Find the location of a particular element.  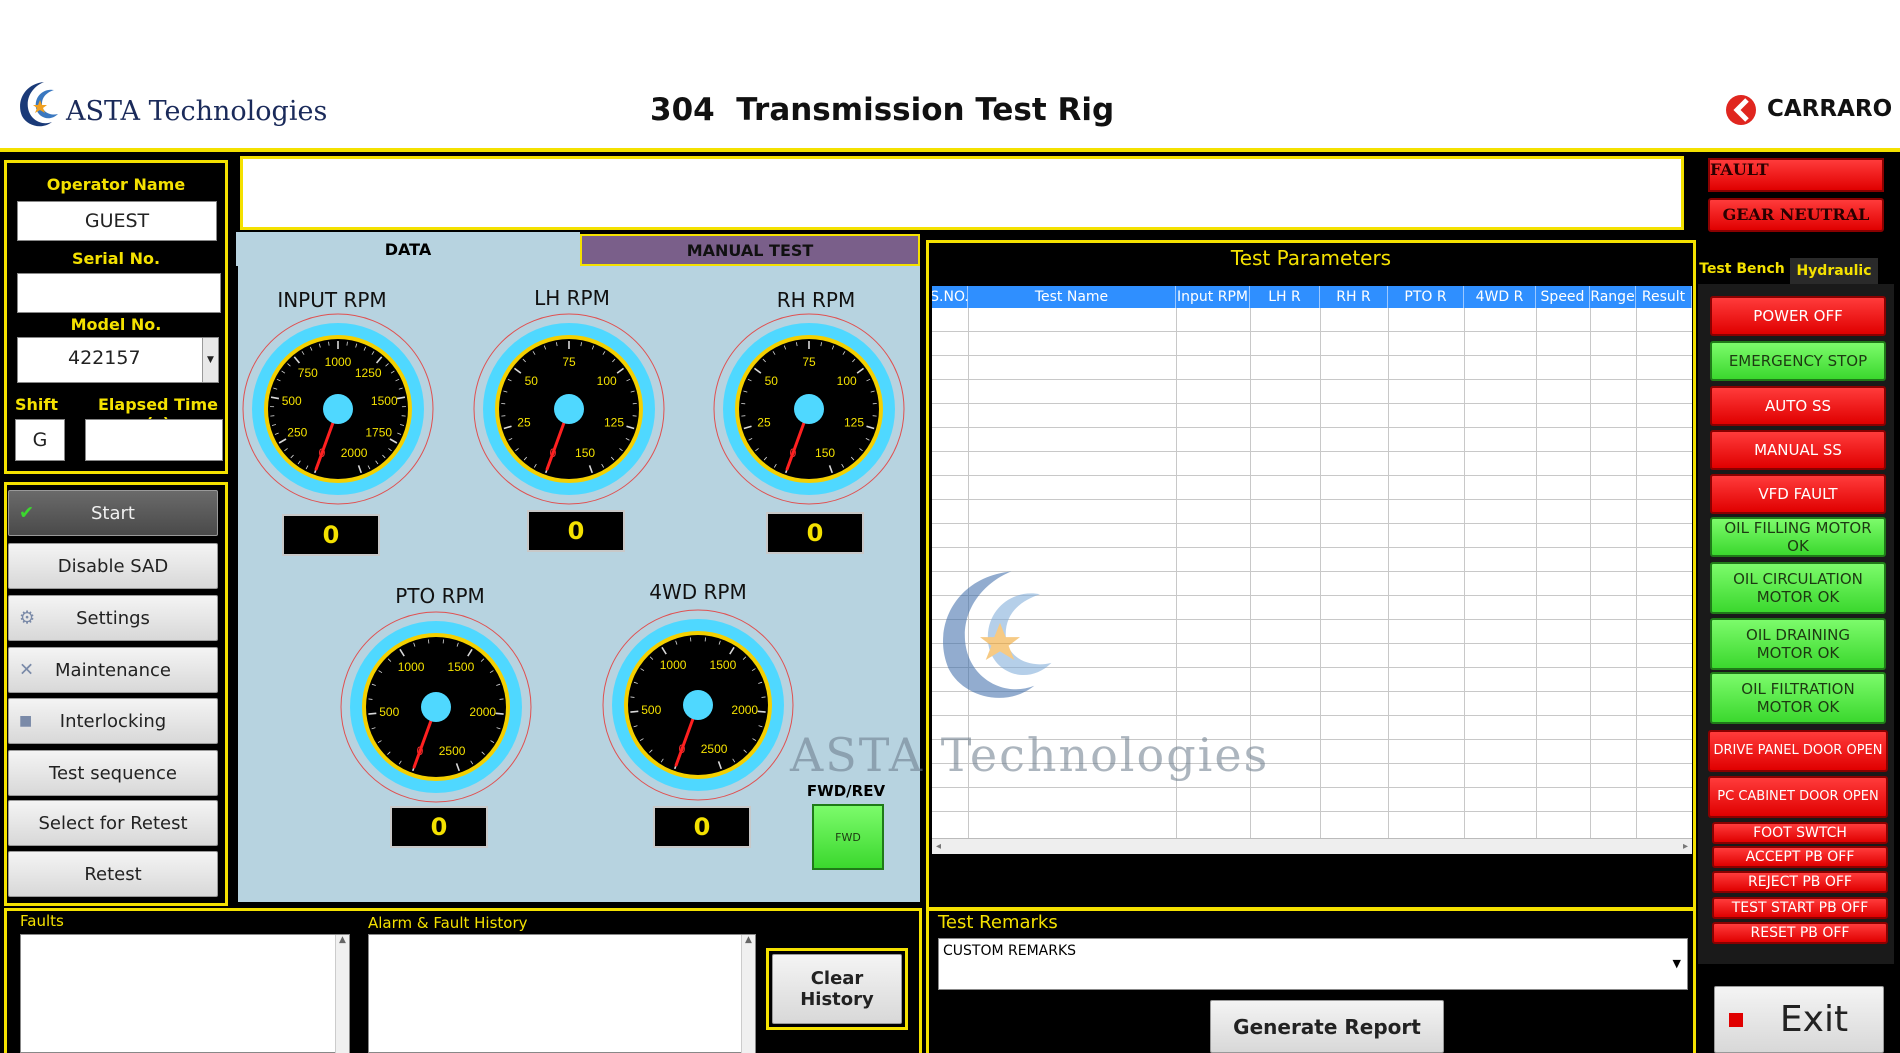

column-header: Range is located at coordinates (1613, 297).